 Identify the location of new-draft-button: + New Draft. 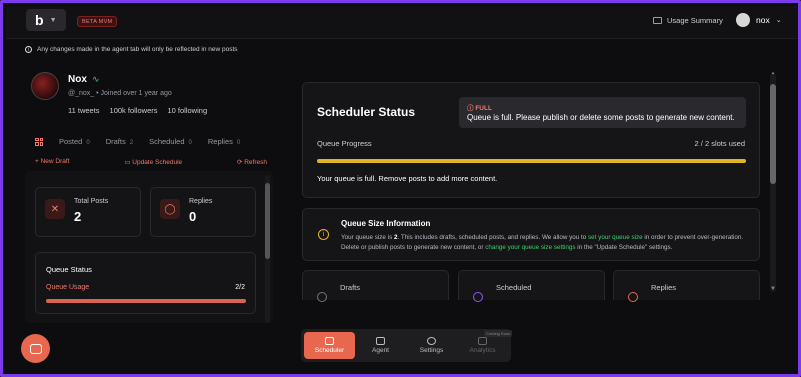
(52, 162).